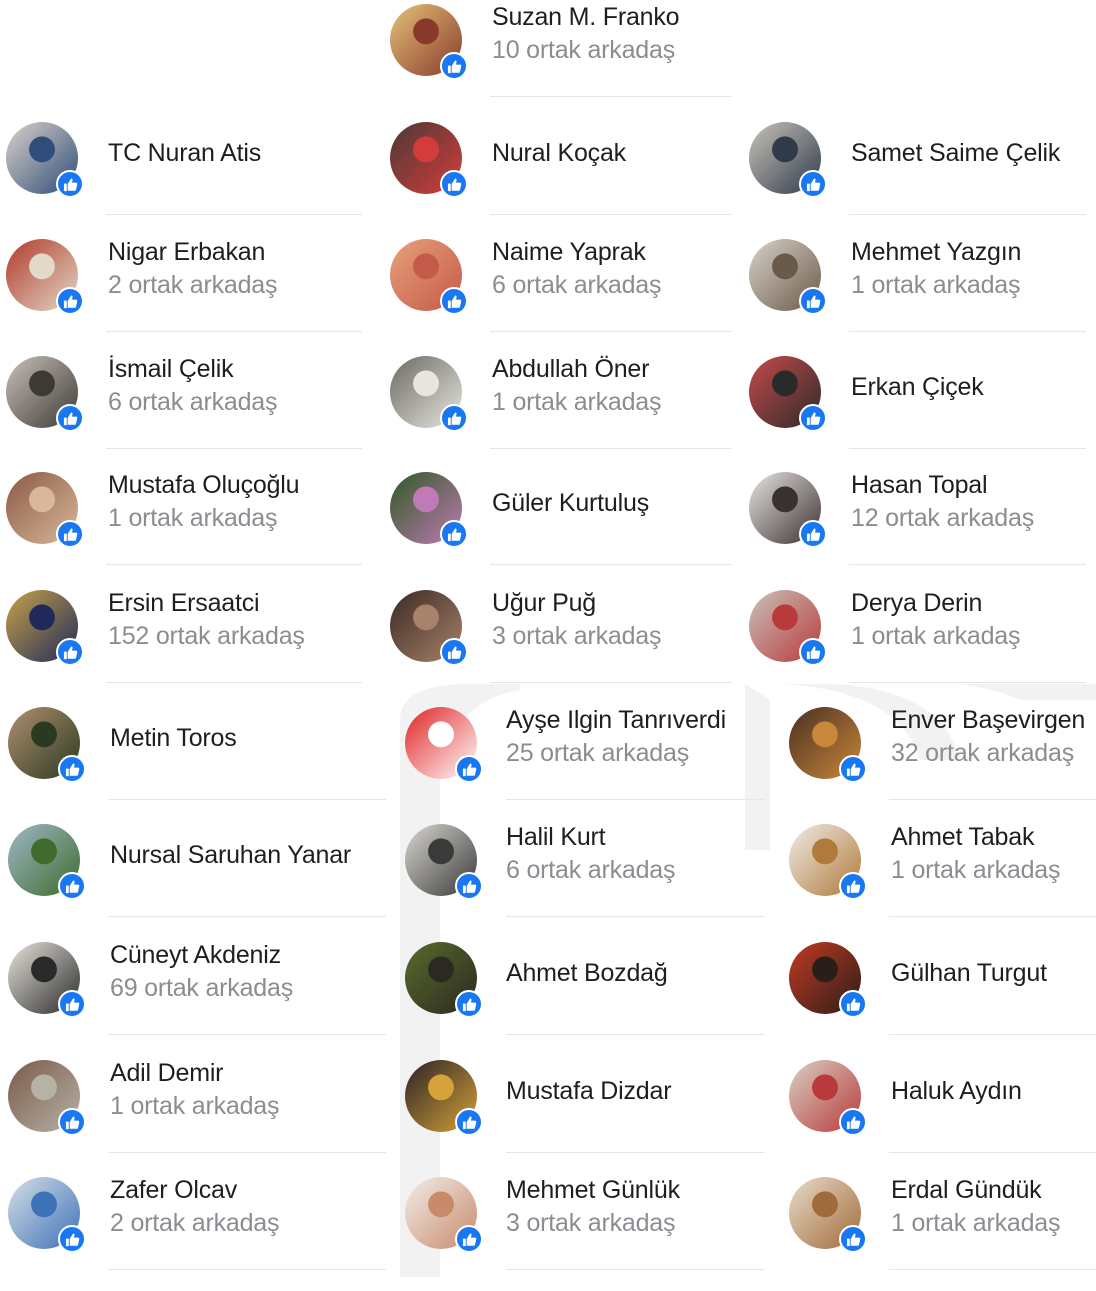 This screenshot has width=1096, height=1291. Describe the element at coordinates (173, 738) in the screenshot. I see `friend-name: Metin Toros` at that location.